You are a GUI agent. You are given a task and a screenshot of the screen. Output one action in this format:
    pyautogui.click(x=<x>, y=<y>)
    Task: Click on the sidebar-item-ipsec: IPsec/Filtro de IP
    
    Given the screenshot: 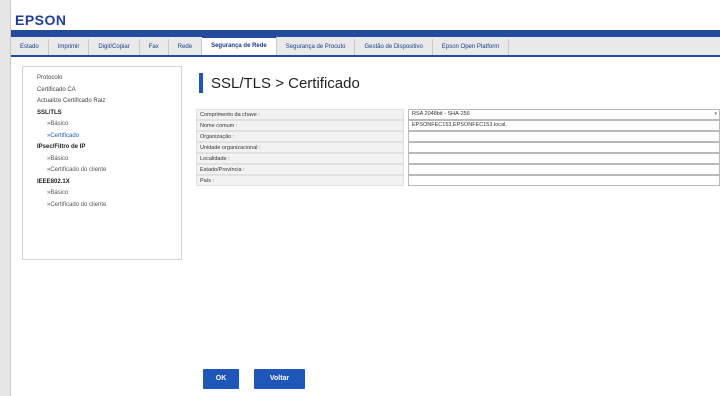 What is the action you would take?
    pyautogui.click(x=102, y=148)
    